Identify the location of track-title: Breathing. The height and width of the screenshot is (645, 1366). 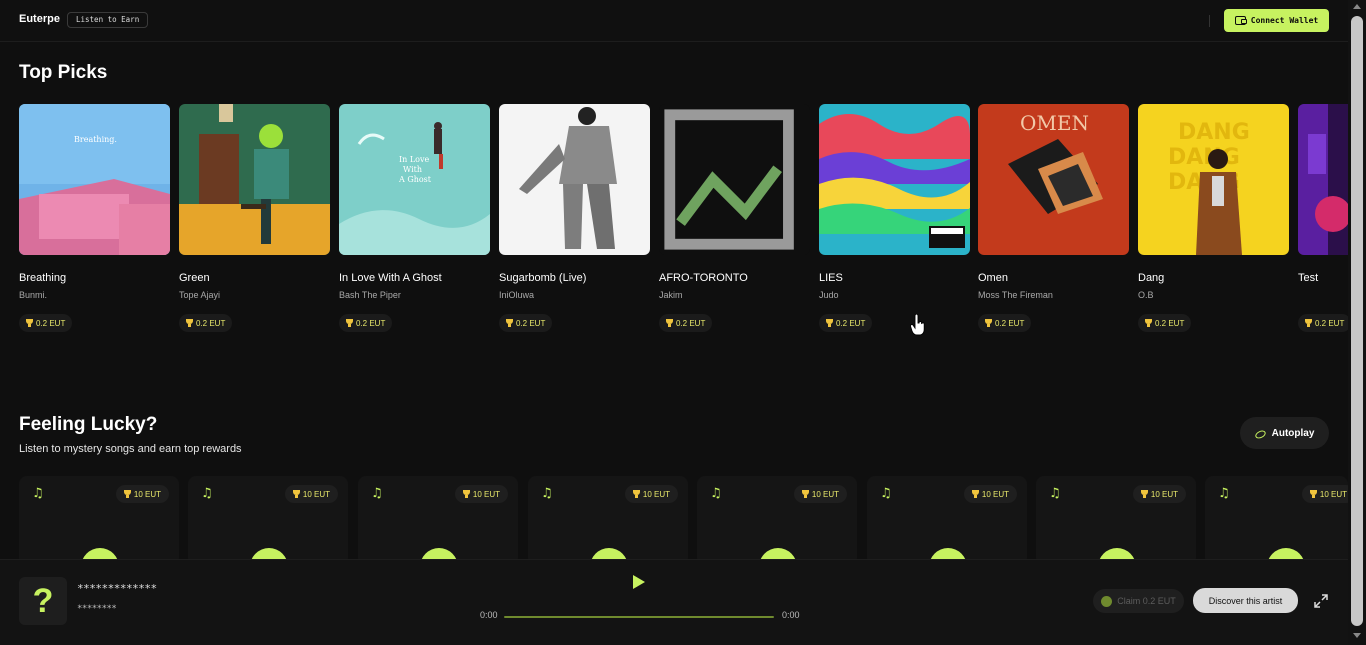
(42, 278).